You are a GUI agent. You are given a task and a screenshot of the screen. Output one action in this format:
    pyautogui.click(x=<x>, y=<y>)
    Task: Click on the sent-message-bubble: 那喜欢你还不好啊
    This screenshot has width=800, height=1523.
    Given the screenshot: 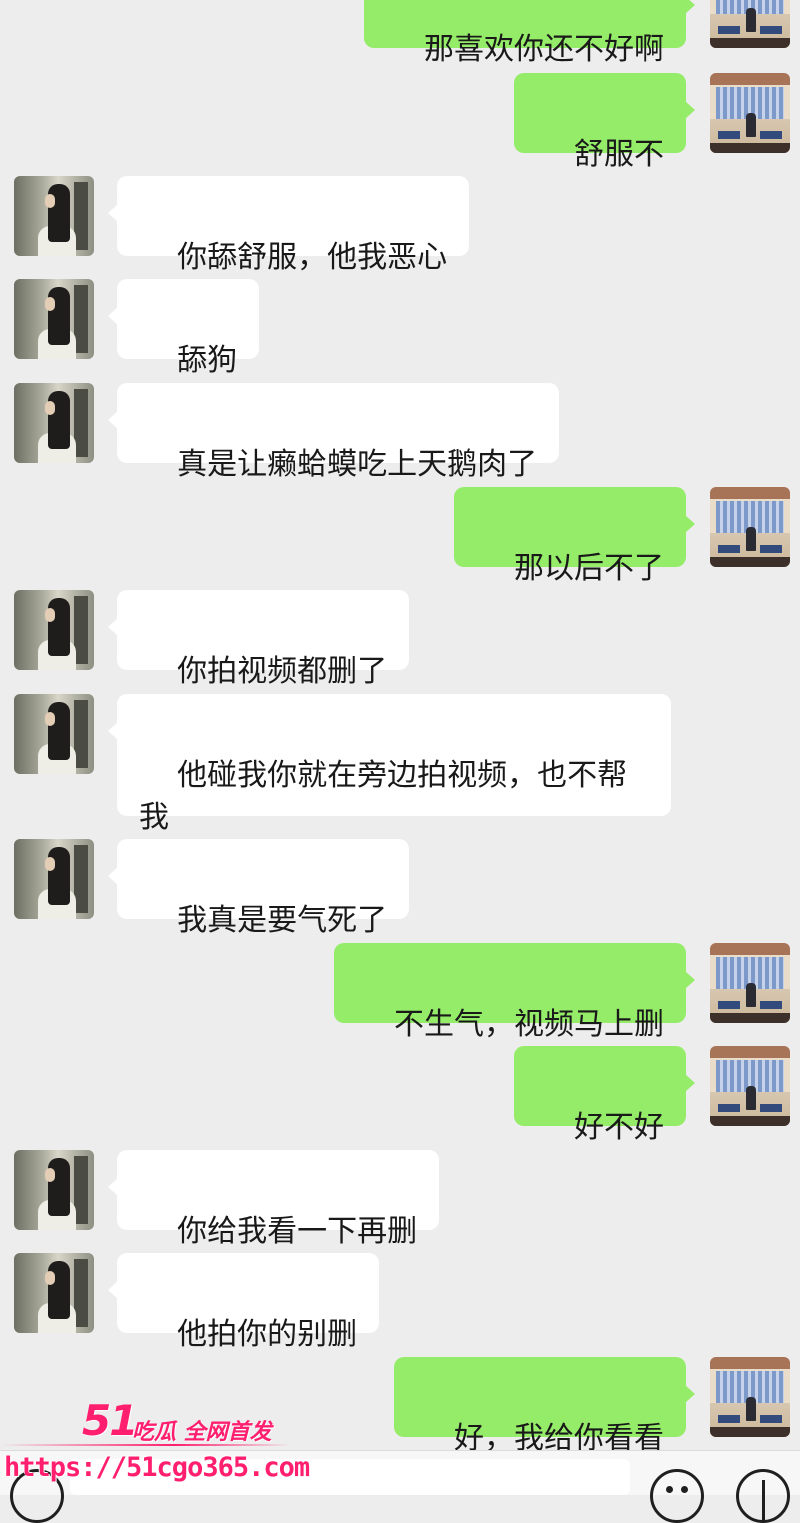 What is the action you would take?
    pyautogui.click(x=529, y=33)
    